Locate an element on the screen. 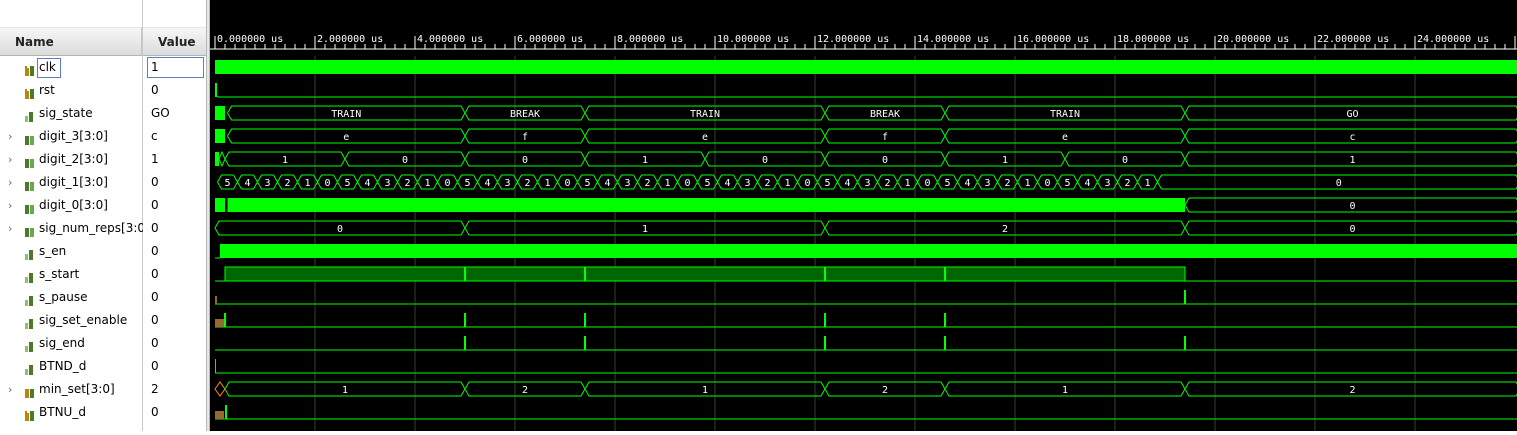 This screenshot has height=435, width=1517. digit1-label: 4 is located at coordinates (727, 183).